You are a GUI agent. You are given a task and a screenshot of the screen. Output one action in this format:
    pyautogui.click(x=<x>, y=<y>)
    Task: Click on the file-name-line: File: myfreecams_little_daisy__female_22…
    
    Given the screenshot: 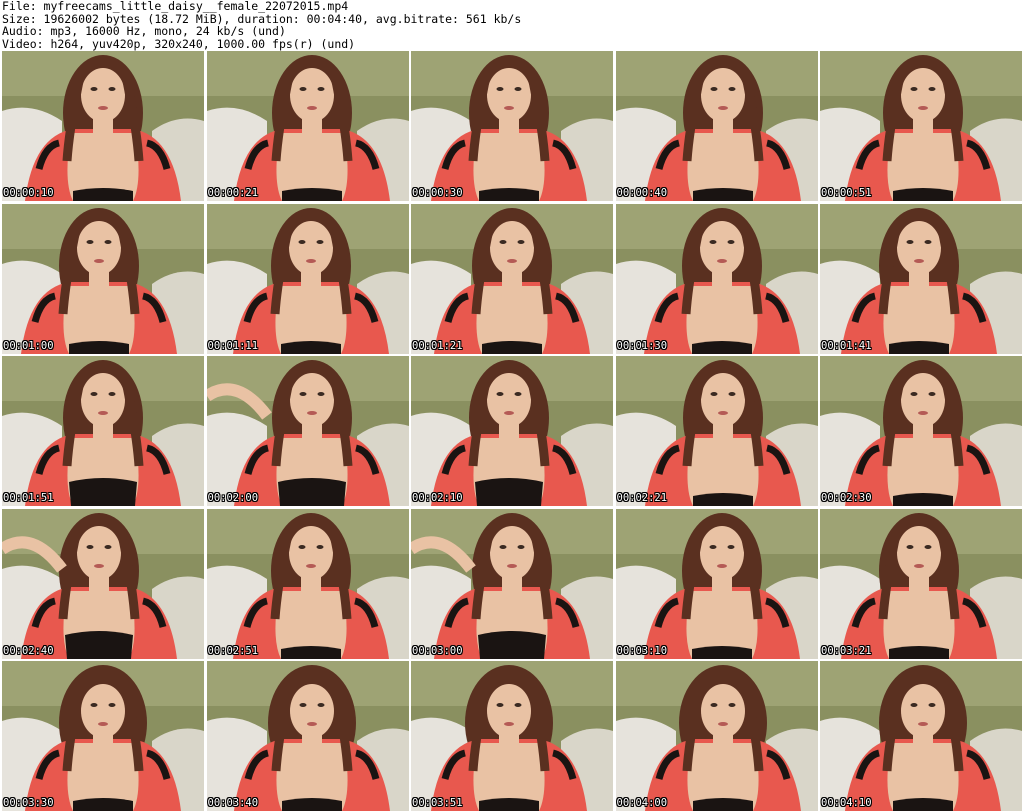 What is the action you would take?
    pyautogui.click(x=175, y=6)
    